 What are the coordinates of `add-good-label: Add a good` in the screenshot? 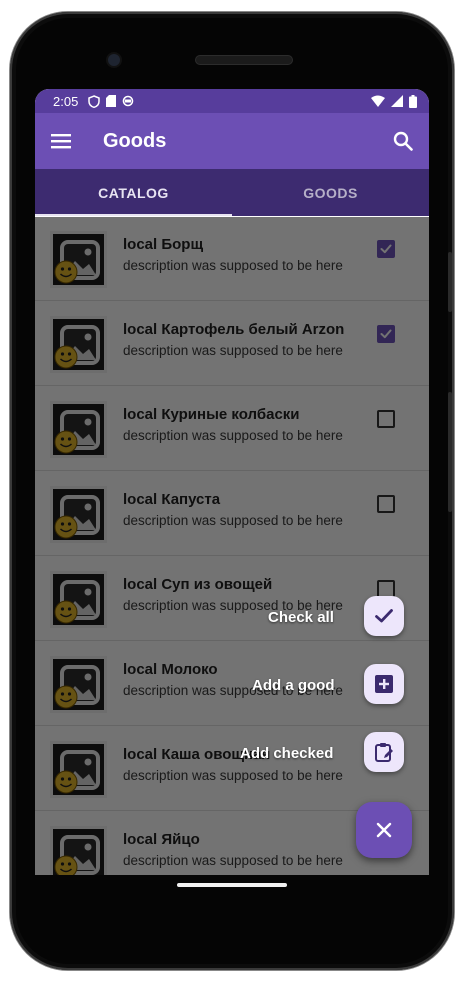 It's located at (293, 685).